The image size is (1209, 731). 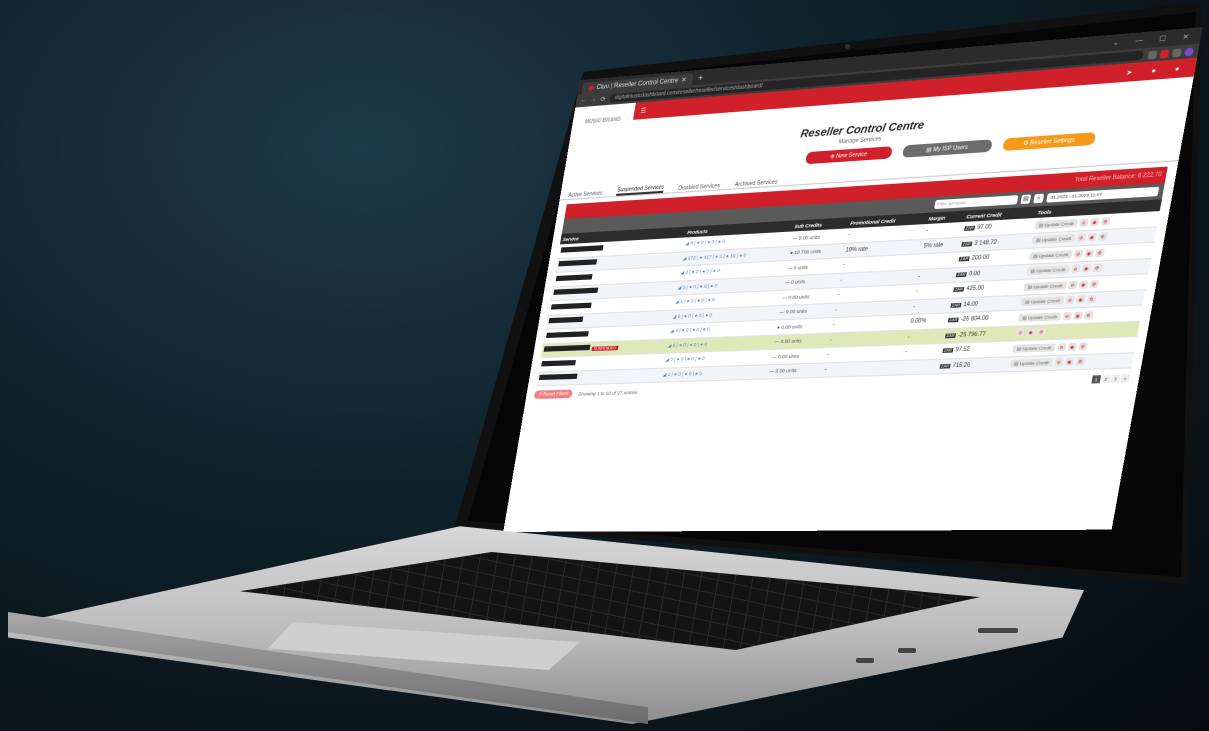 I want to click on credit-value: 0.00, so click(x=974, y=274).